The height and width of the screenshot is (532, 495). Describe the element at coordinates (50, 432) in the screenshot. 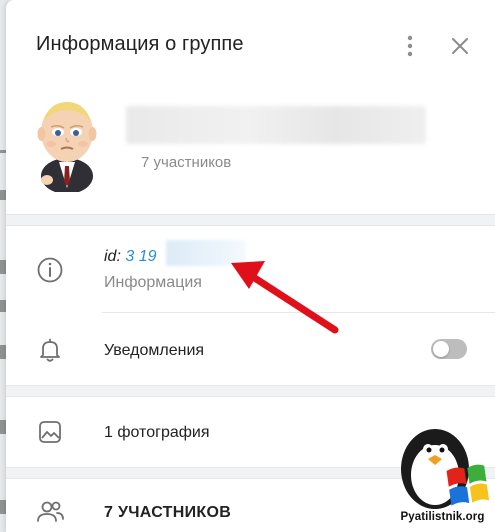

I see `image-icon` at that location.